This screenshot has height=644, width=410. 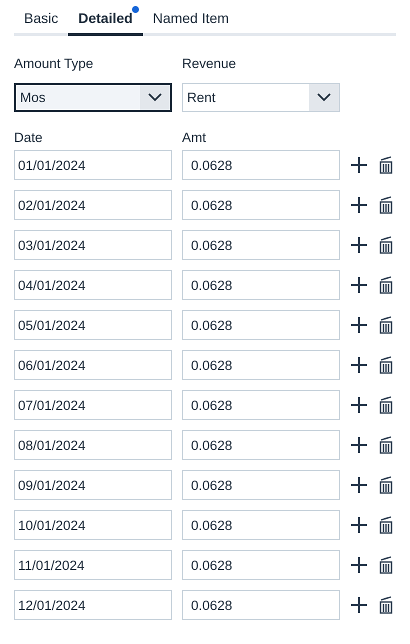 What do you see at coordinates (93, 325) in the screenshot?
I see `date-field: 05/01/2024` at bounding box center [93, 325].